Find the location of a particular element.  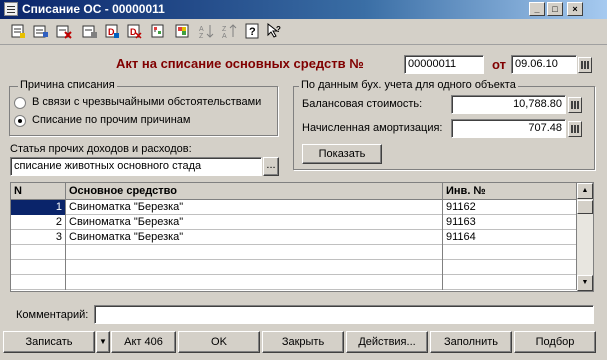

document-heading: Акт на списание основных средств № is located at coordinates (240, 63).